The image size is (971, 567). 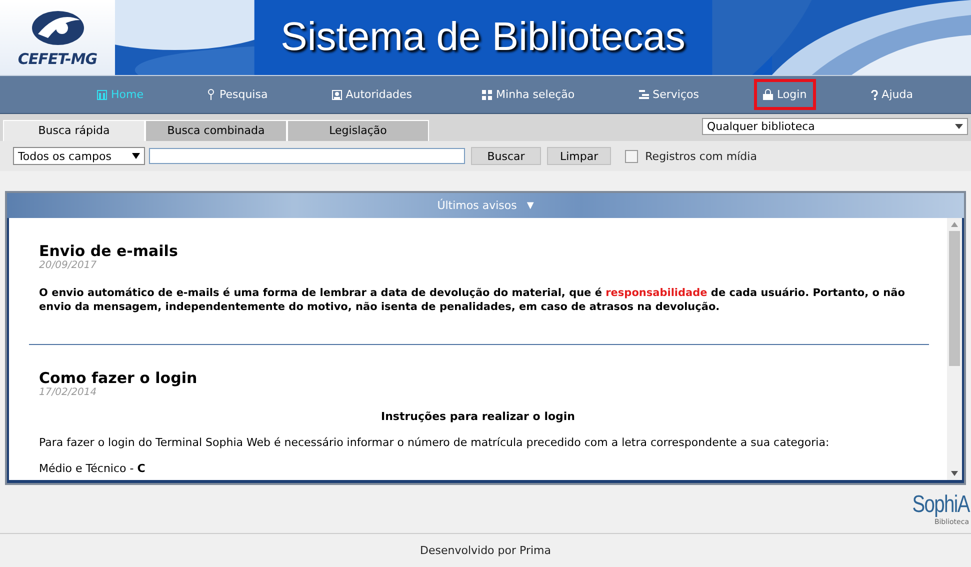 What do you see at coordinates (74, 130) in the screenshot?
I see `search-tab: Busca rápida` at bounding box center [74, 130].